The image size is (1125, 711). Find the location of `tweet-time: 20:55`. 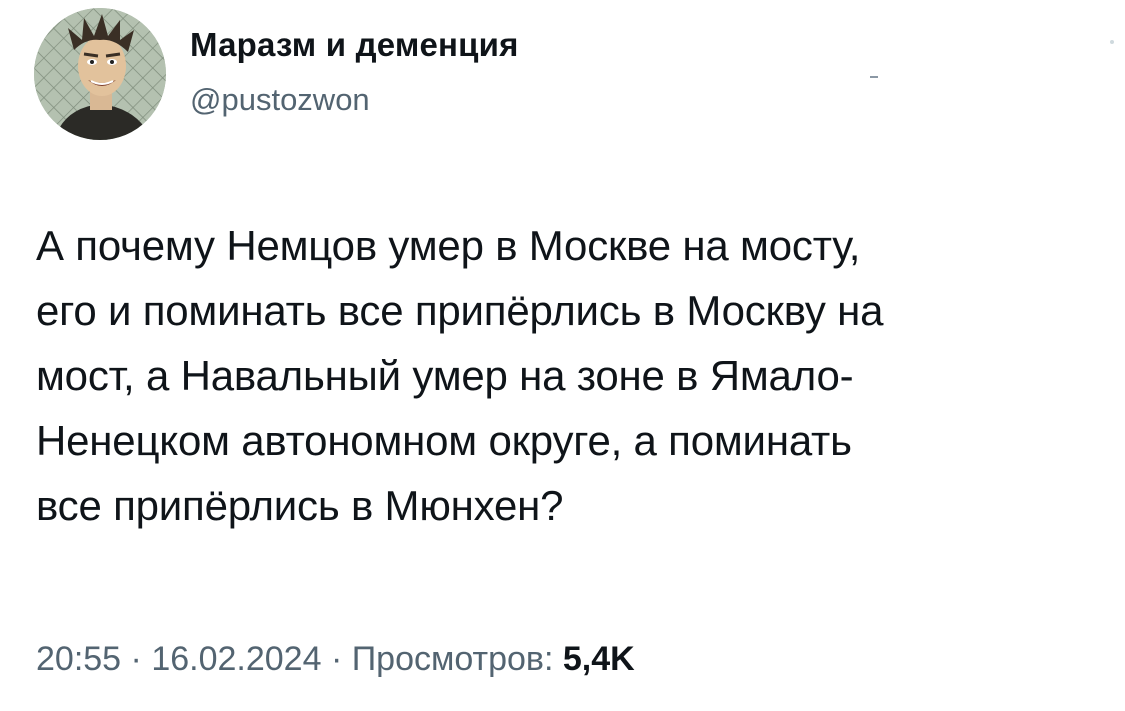

tweet-time: 20:55 is located at coordinates (78, 659).